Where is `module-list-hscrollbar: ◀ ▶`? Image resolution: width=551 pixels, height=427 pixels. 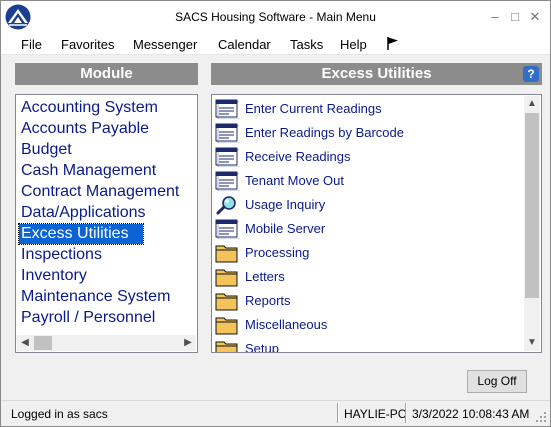
module-list-hscrollbar: ◀ ▶ is located at coordinates (106, 343).